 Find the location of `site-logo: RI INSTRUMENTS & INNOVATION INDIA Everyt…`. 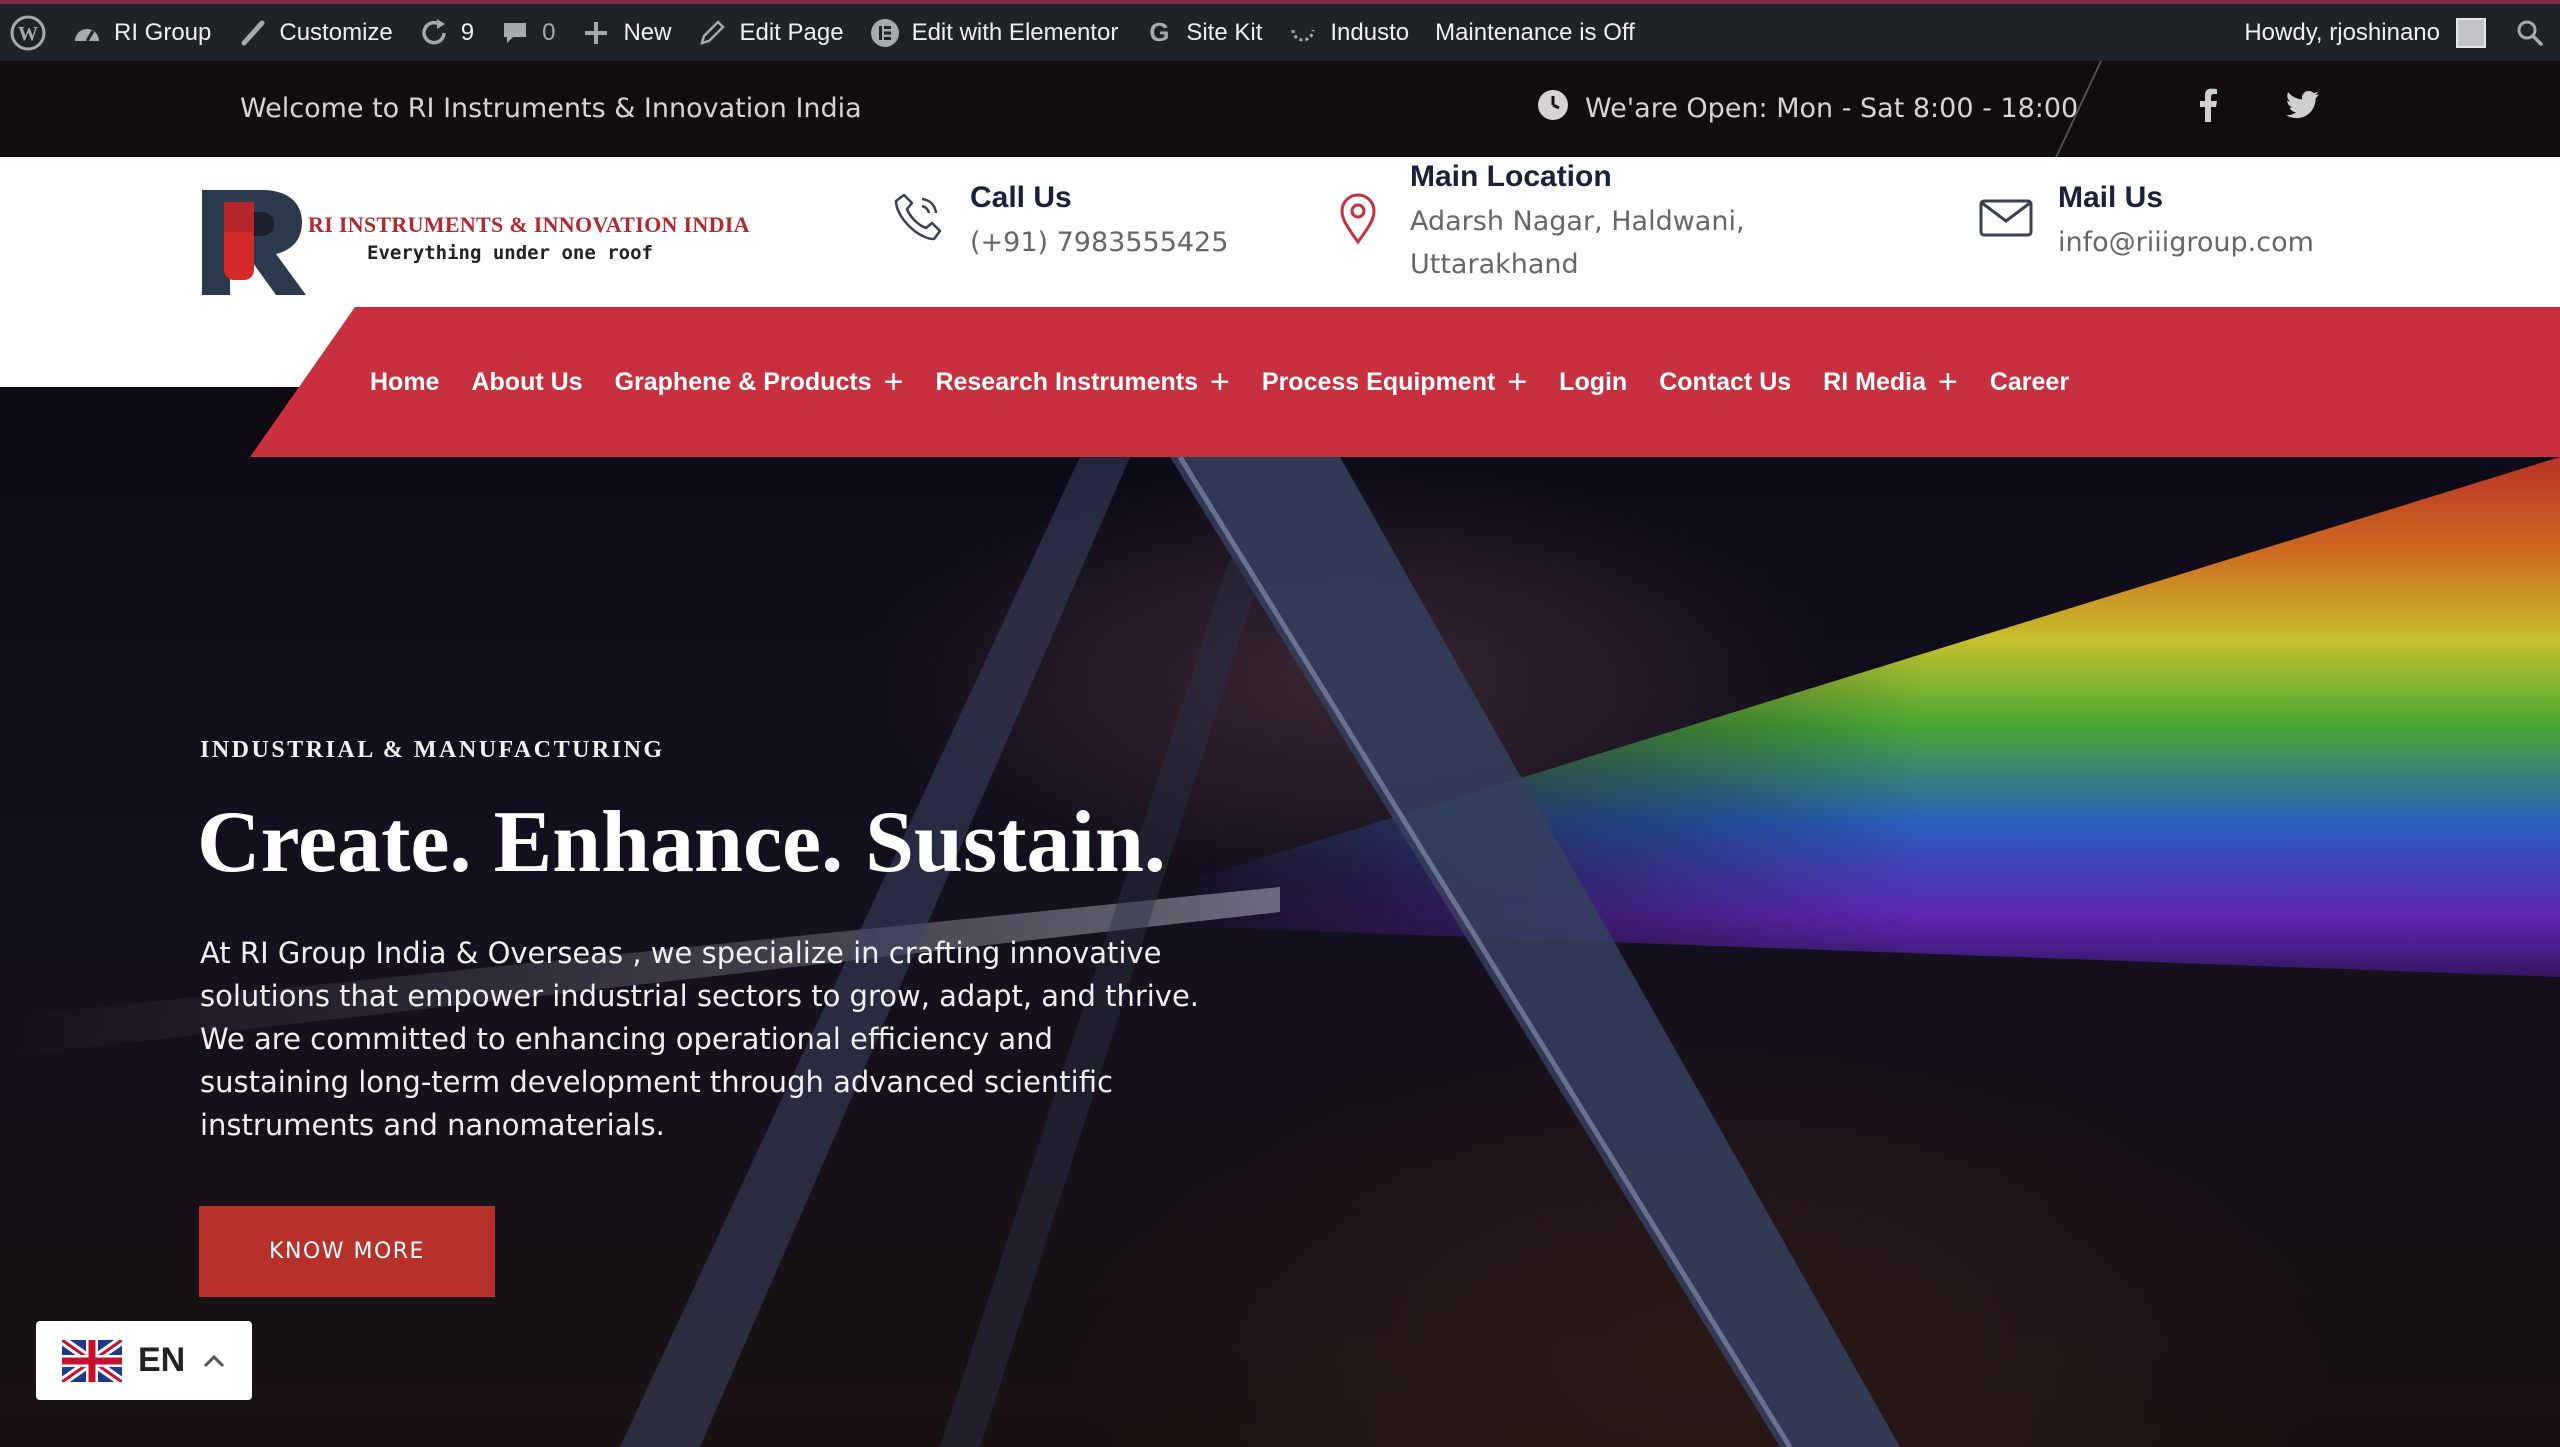

site-logo: RI INSTRUMENTS & INNOVATION INDIA Everyt… is located at coordinates (492, 242).